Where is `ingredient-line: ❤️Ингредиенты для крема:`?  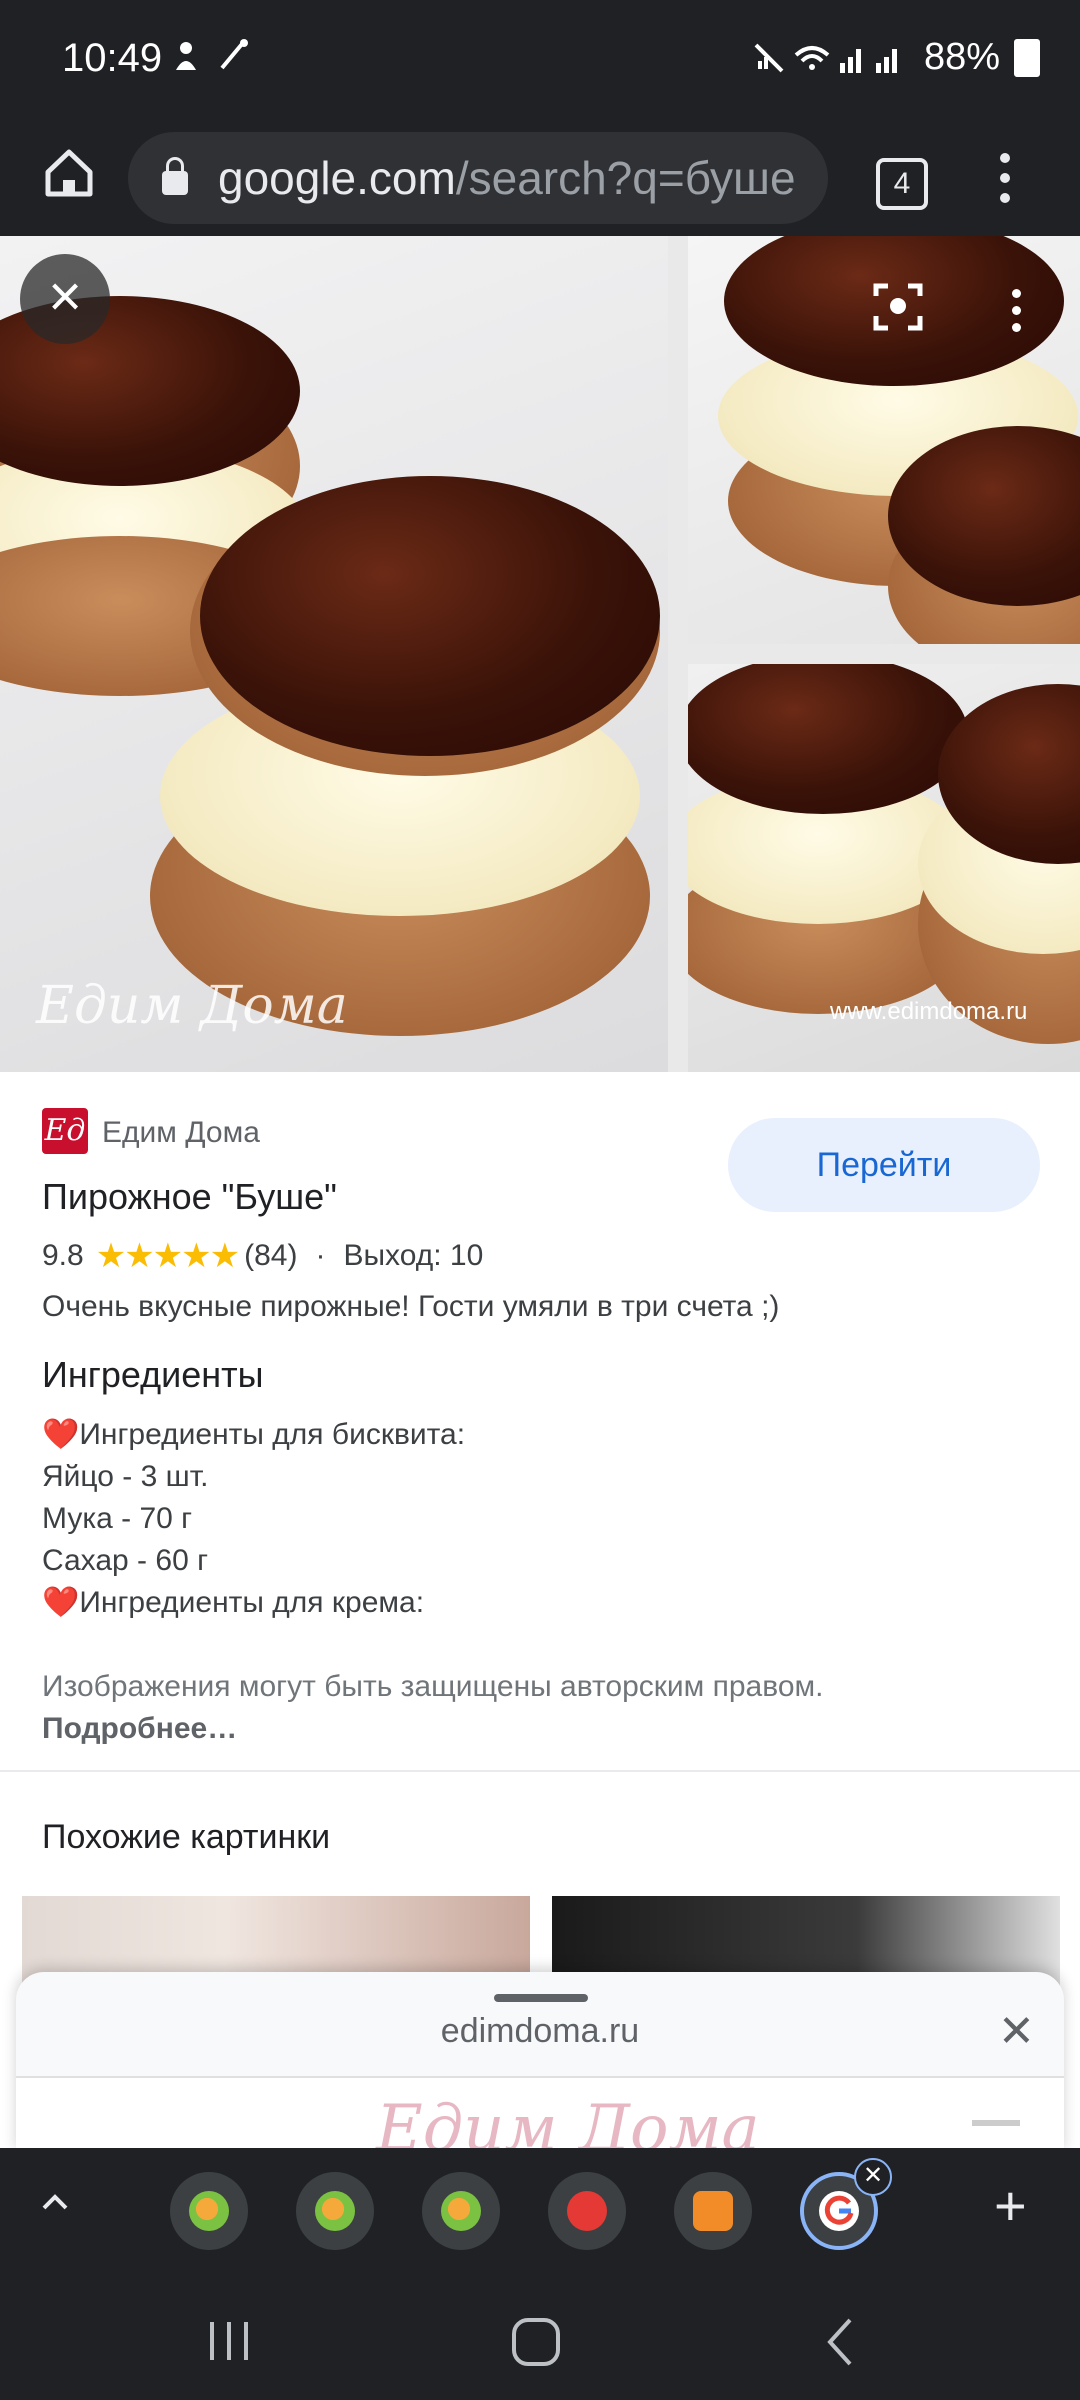
ingredient-line: ❤️Ингредиенты для крема: is located at coordinates (233, 1602).